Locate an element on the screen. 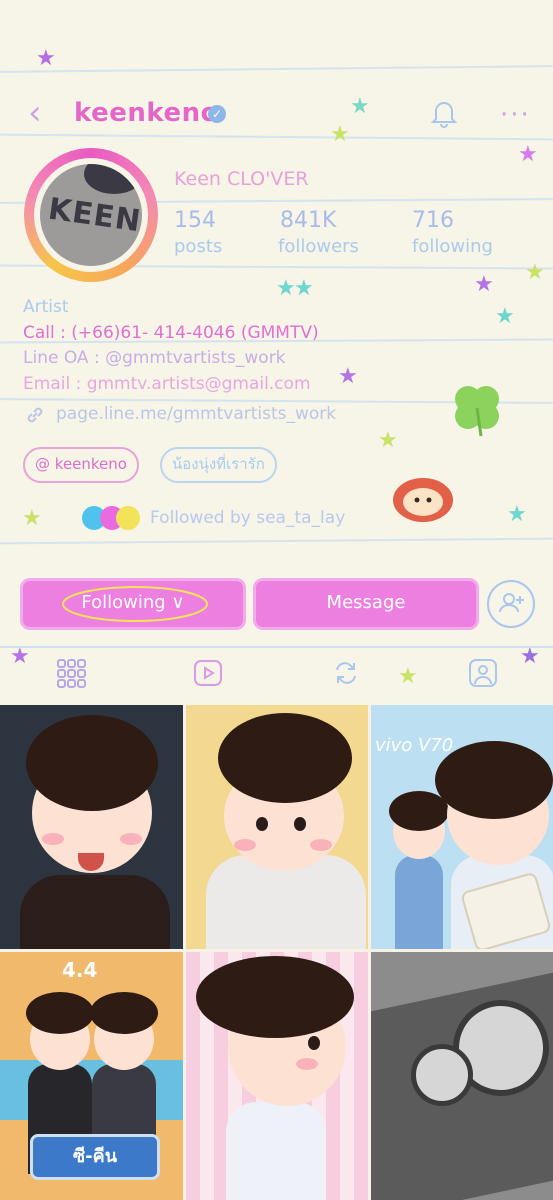 This screenshot has width=553, height=1200. tagged-icon is located at coordinates (483, 673).